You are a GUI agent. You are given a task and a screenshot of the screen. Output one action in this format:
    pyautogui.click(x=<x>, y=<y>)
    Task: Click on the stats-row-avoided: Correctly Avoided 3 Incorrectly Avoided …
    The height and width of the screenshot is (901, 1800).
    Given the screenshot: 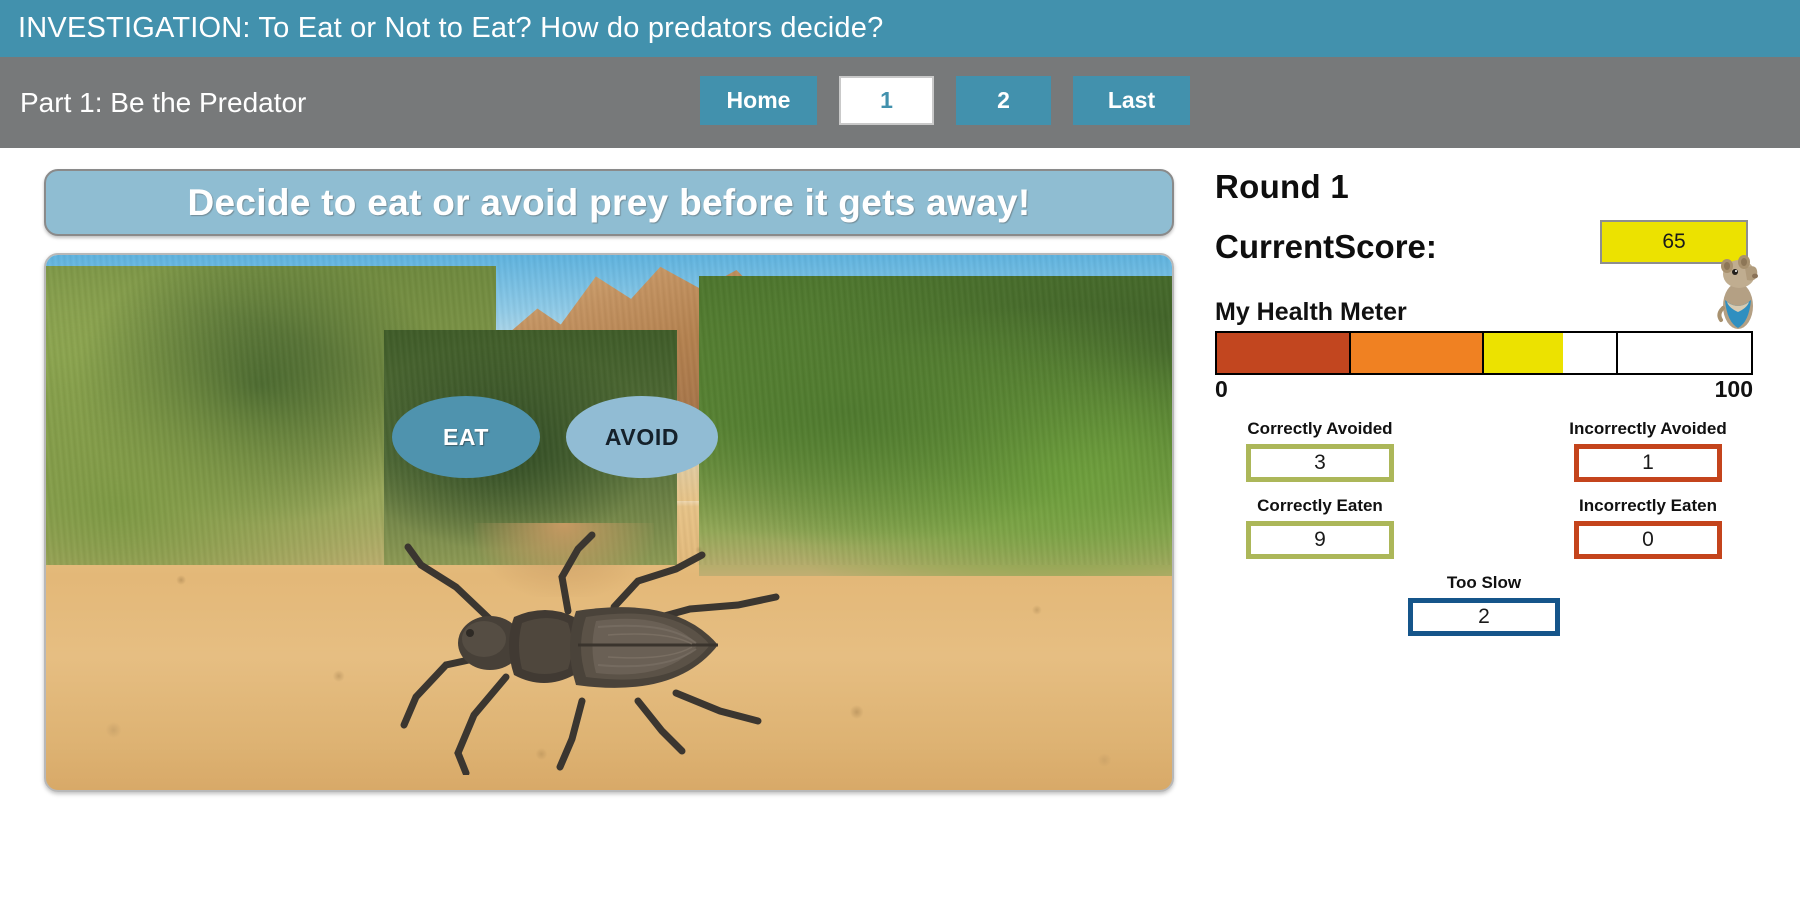 What is the action you would take?
    pyautogui.click(x=1484, y=450)
    